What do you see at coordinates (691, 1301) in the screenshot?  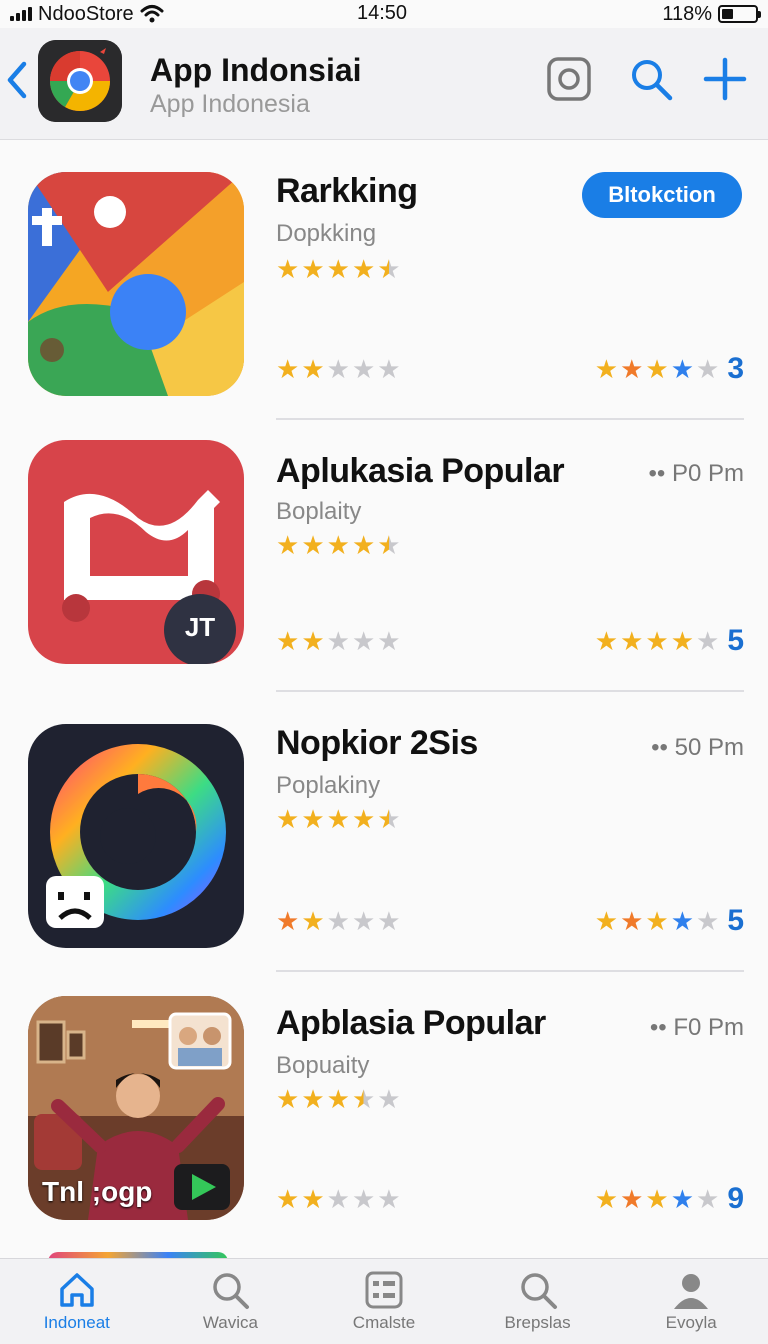 I see `tab-evoyla: Evoyla` at bounding box center [691, 1301].